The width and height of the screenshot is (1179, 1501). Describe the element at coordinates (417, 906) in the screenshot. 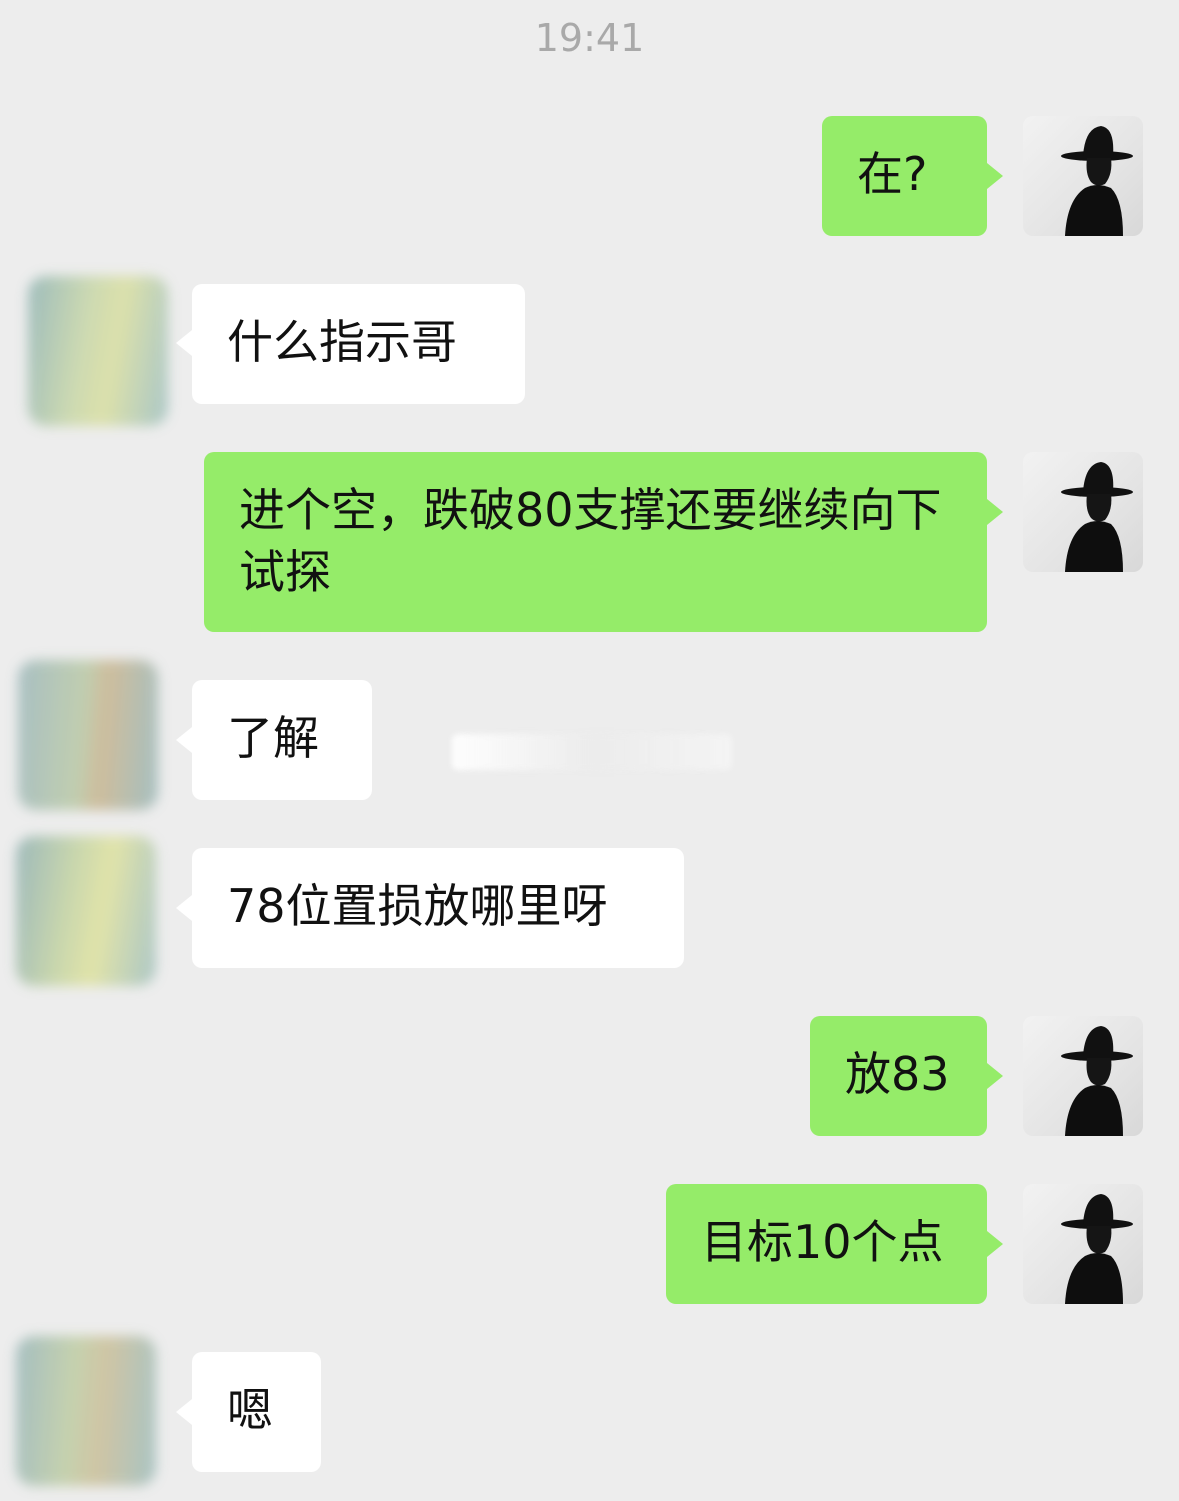

I see `message-text: 78位置损放哪里呀` at that location.